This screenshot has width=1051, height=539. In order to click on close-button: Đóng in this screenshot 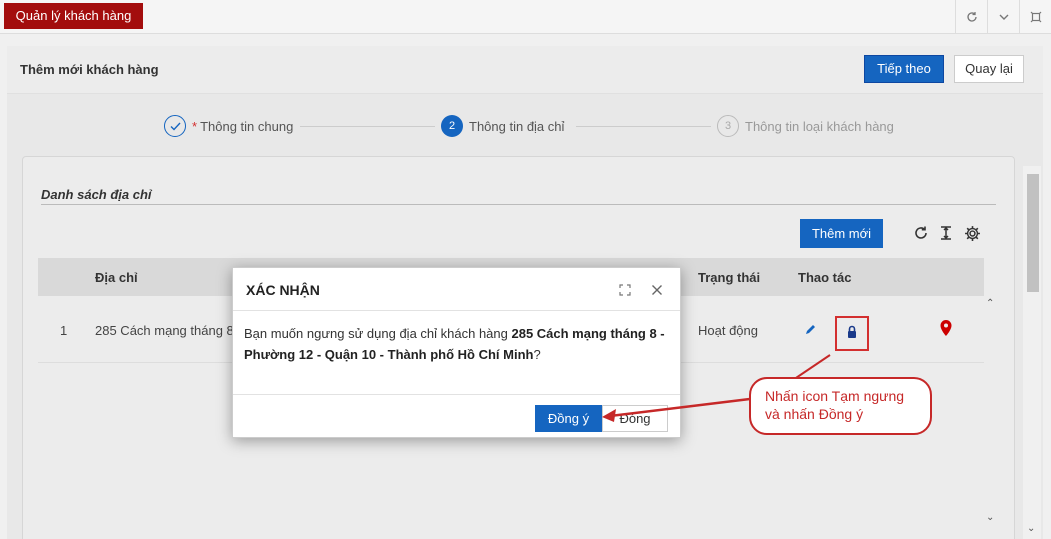, I will do `click(635, 418)`.